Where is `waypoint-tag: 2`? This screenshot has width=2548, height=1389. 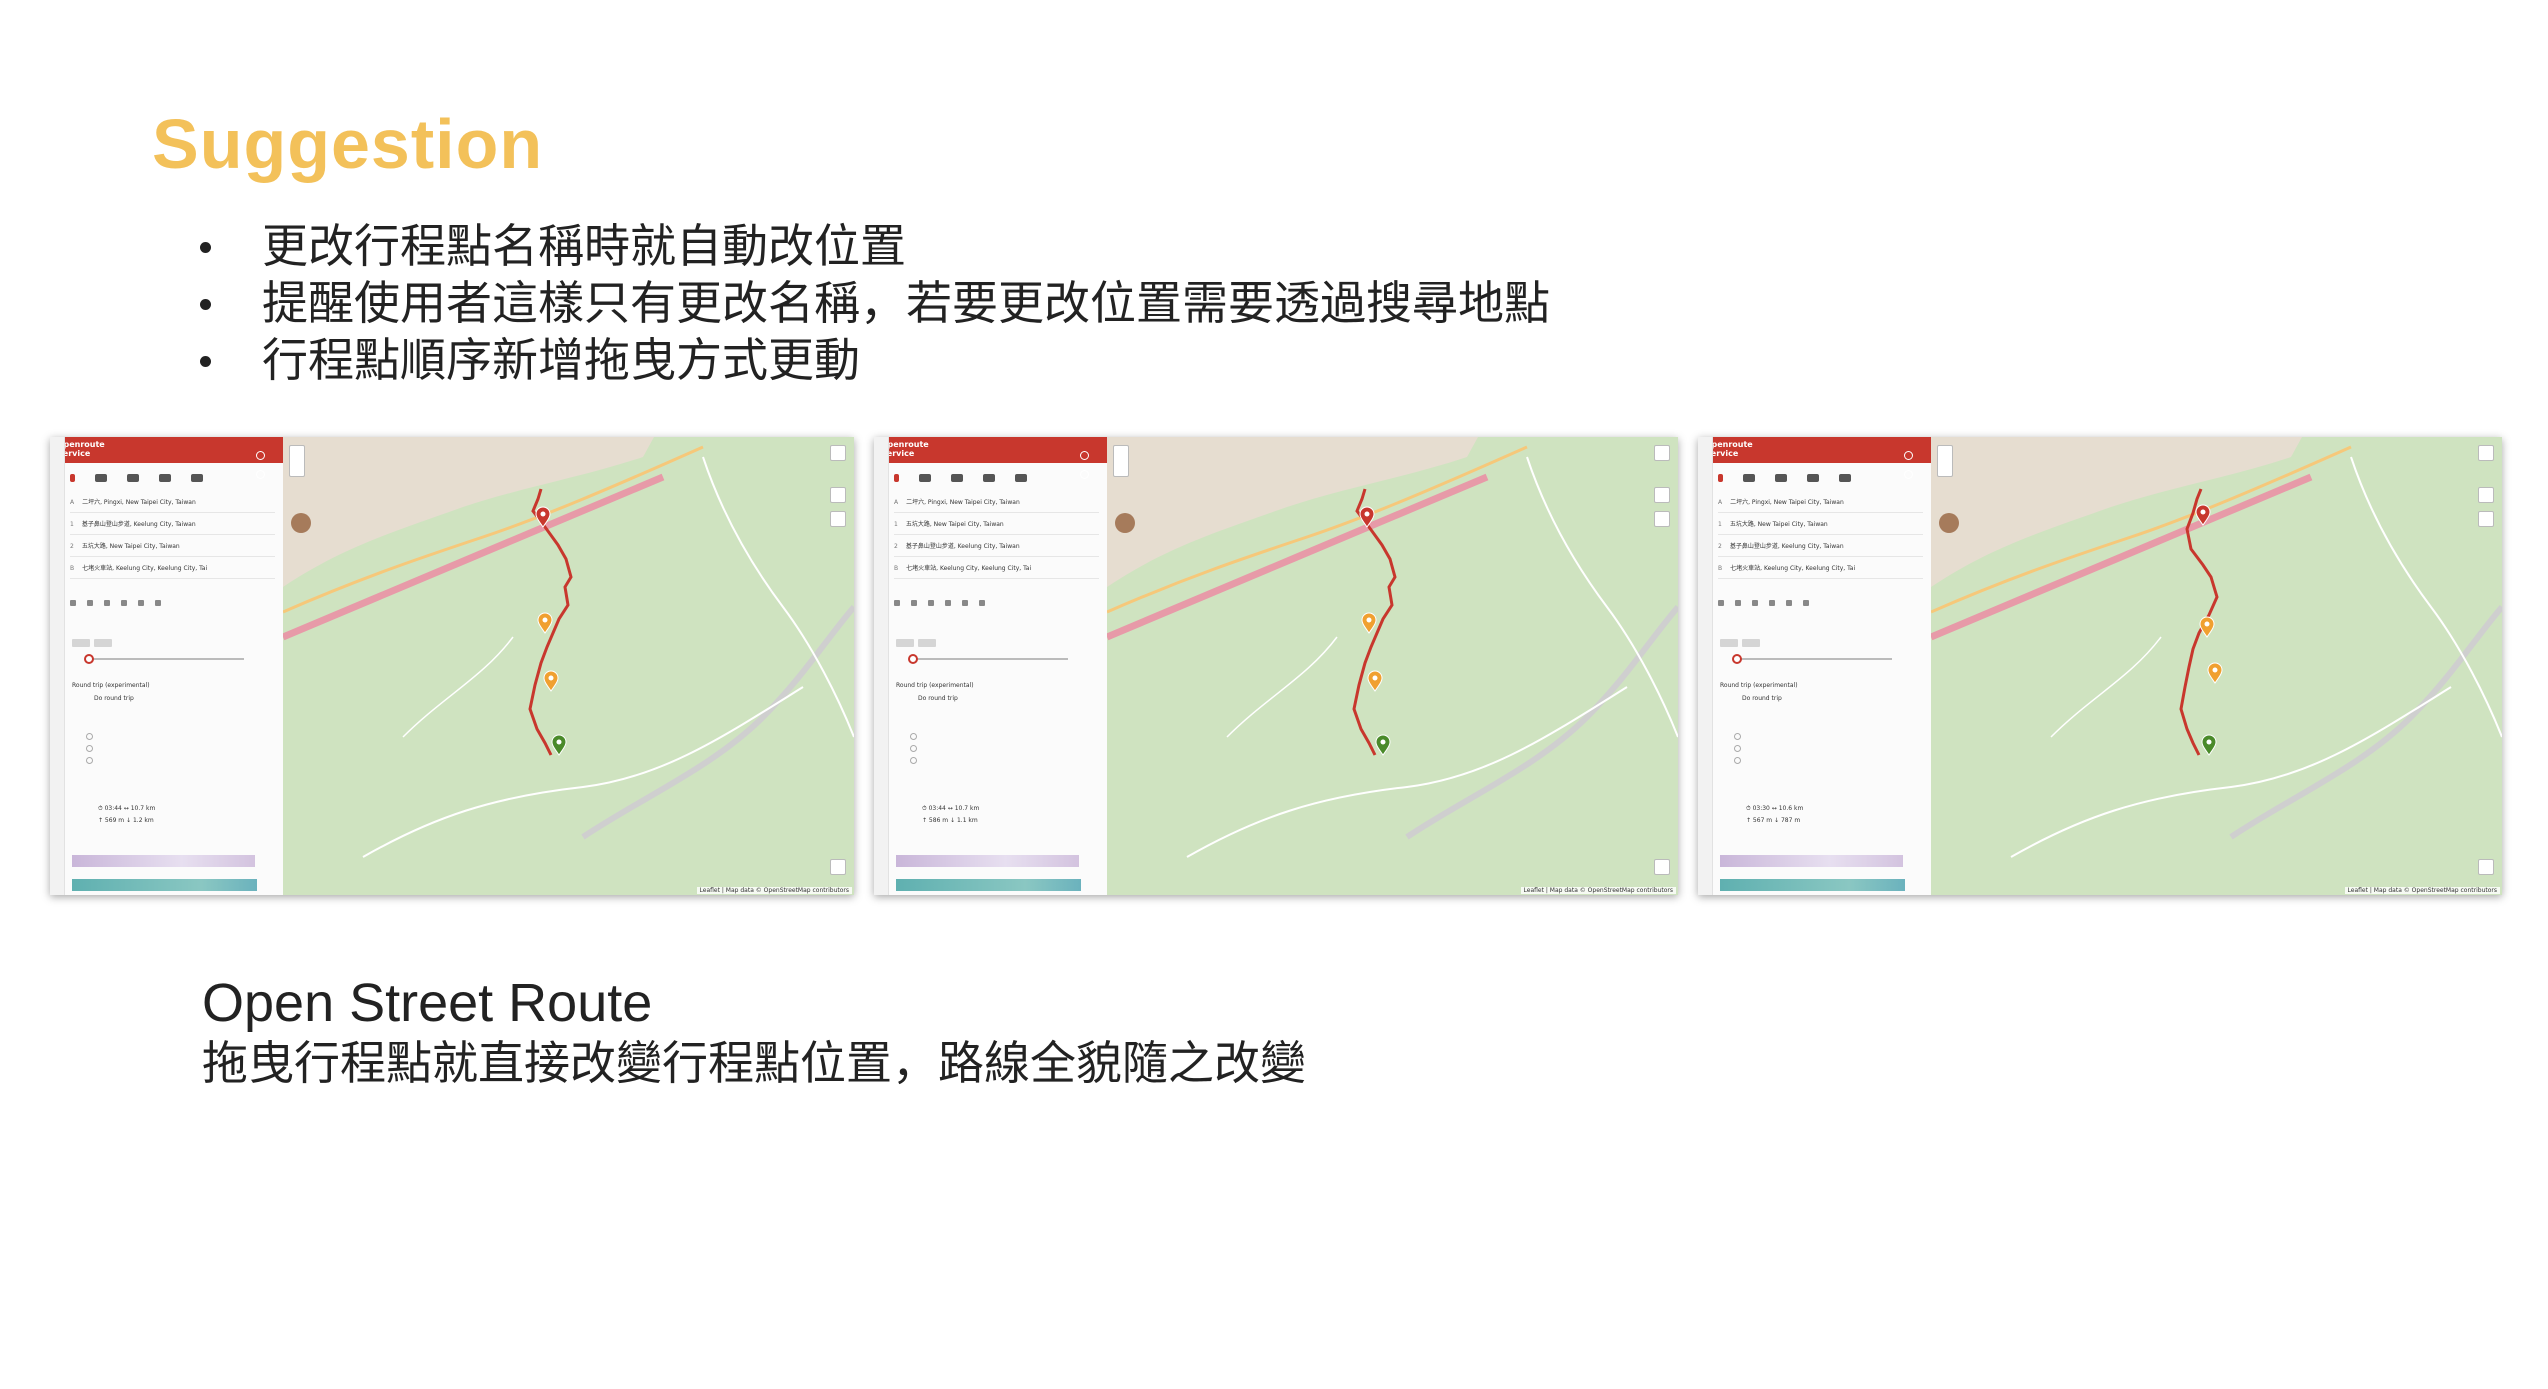
waypoint-tag: 2 is located at coordinates (72, 546).